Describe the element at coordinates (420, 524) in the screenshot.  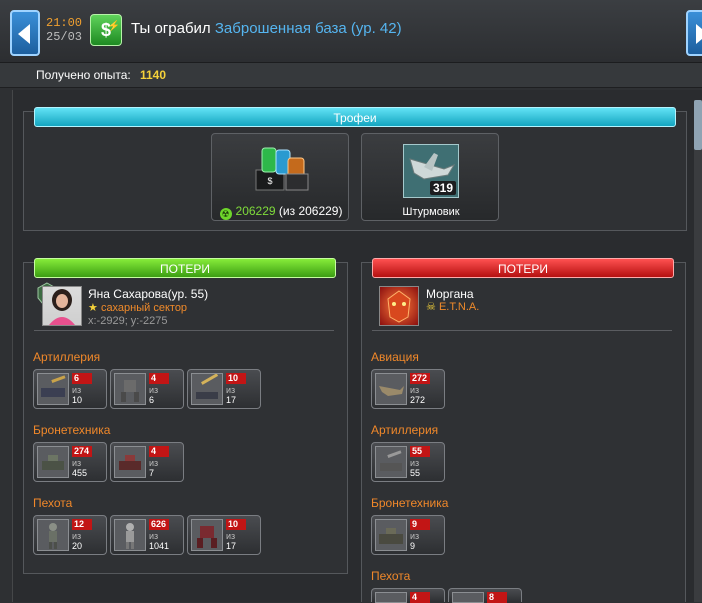
I see `unit-lost-count: 9` at that location.